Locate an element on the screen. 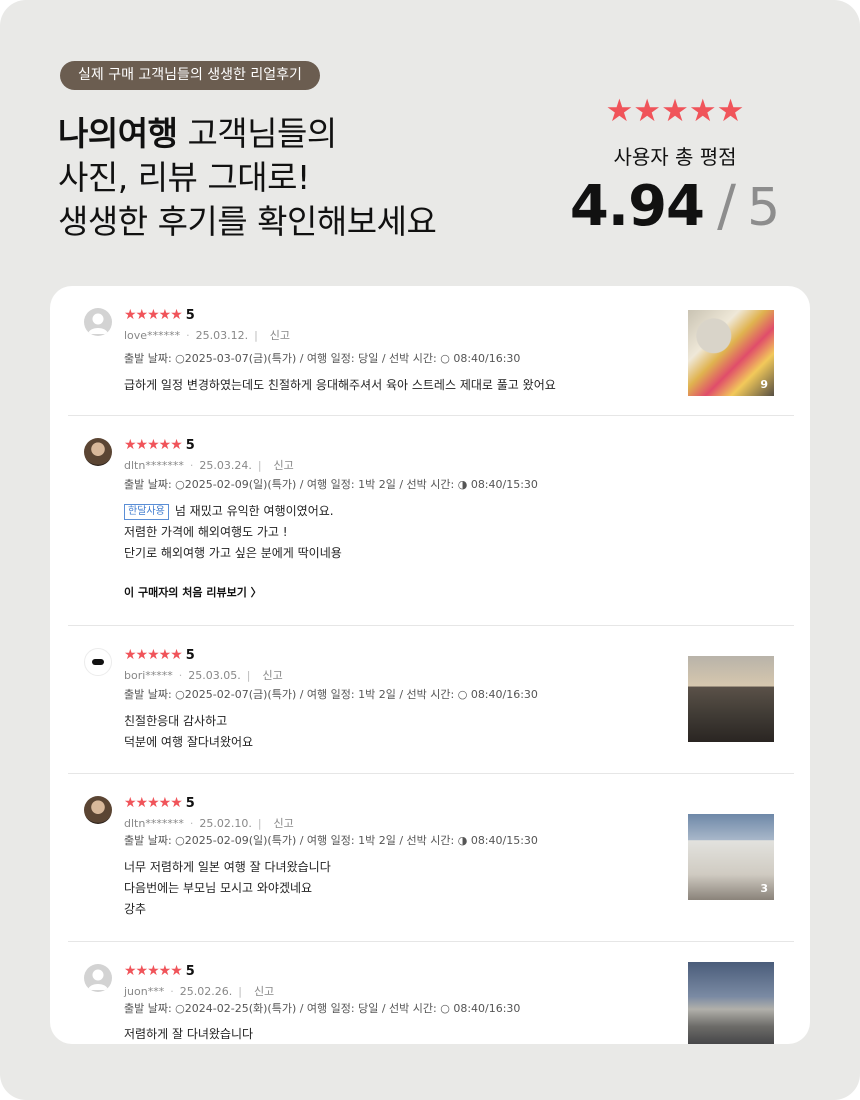  rating-score: 4.94 / 5 is located at coordinates (675, 213).